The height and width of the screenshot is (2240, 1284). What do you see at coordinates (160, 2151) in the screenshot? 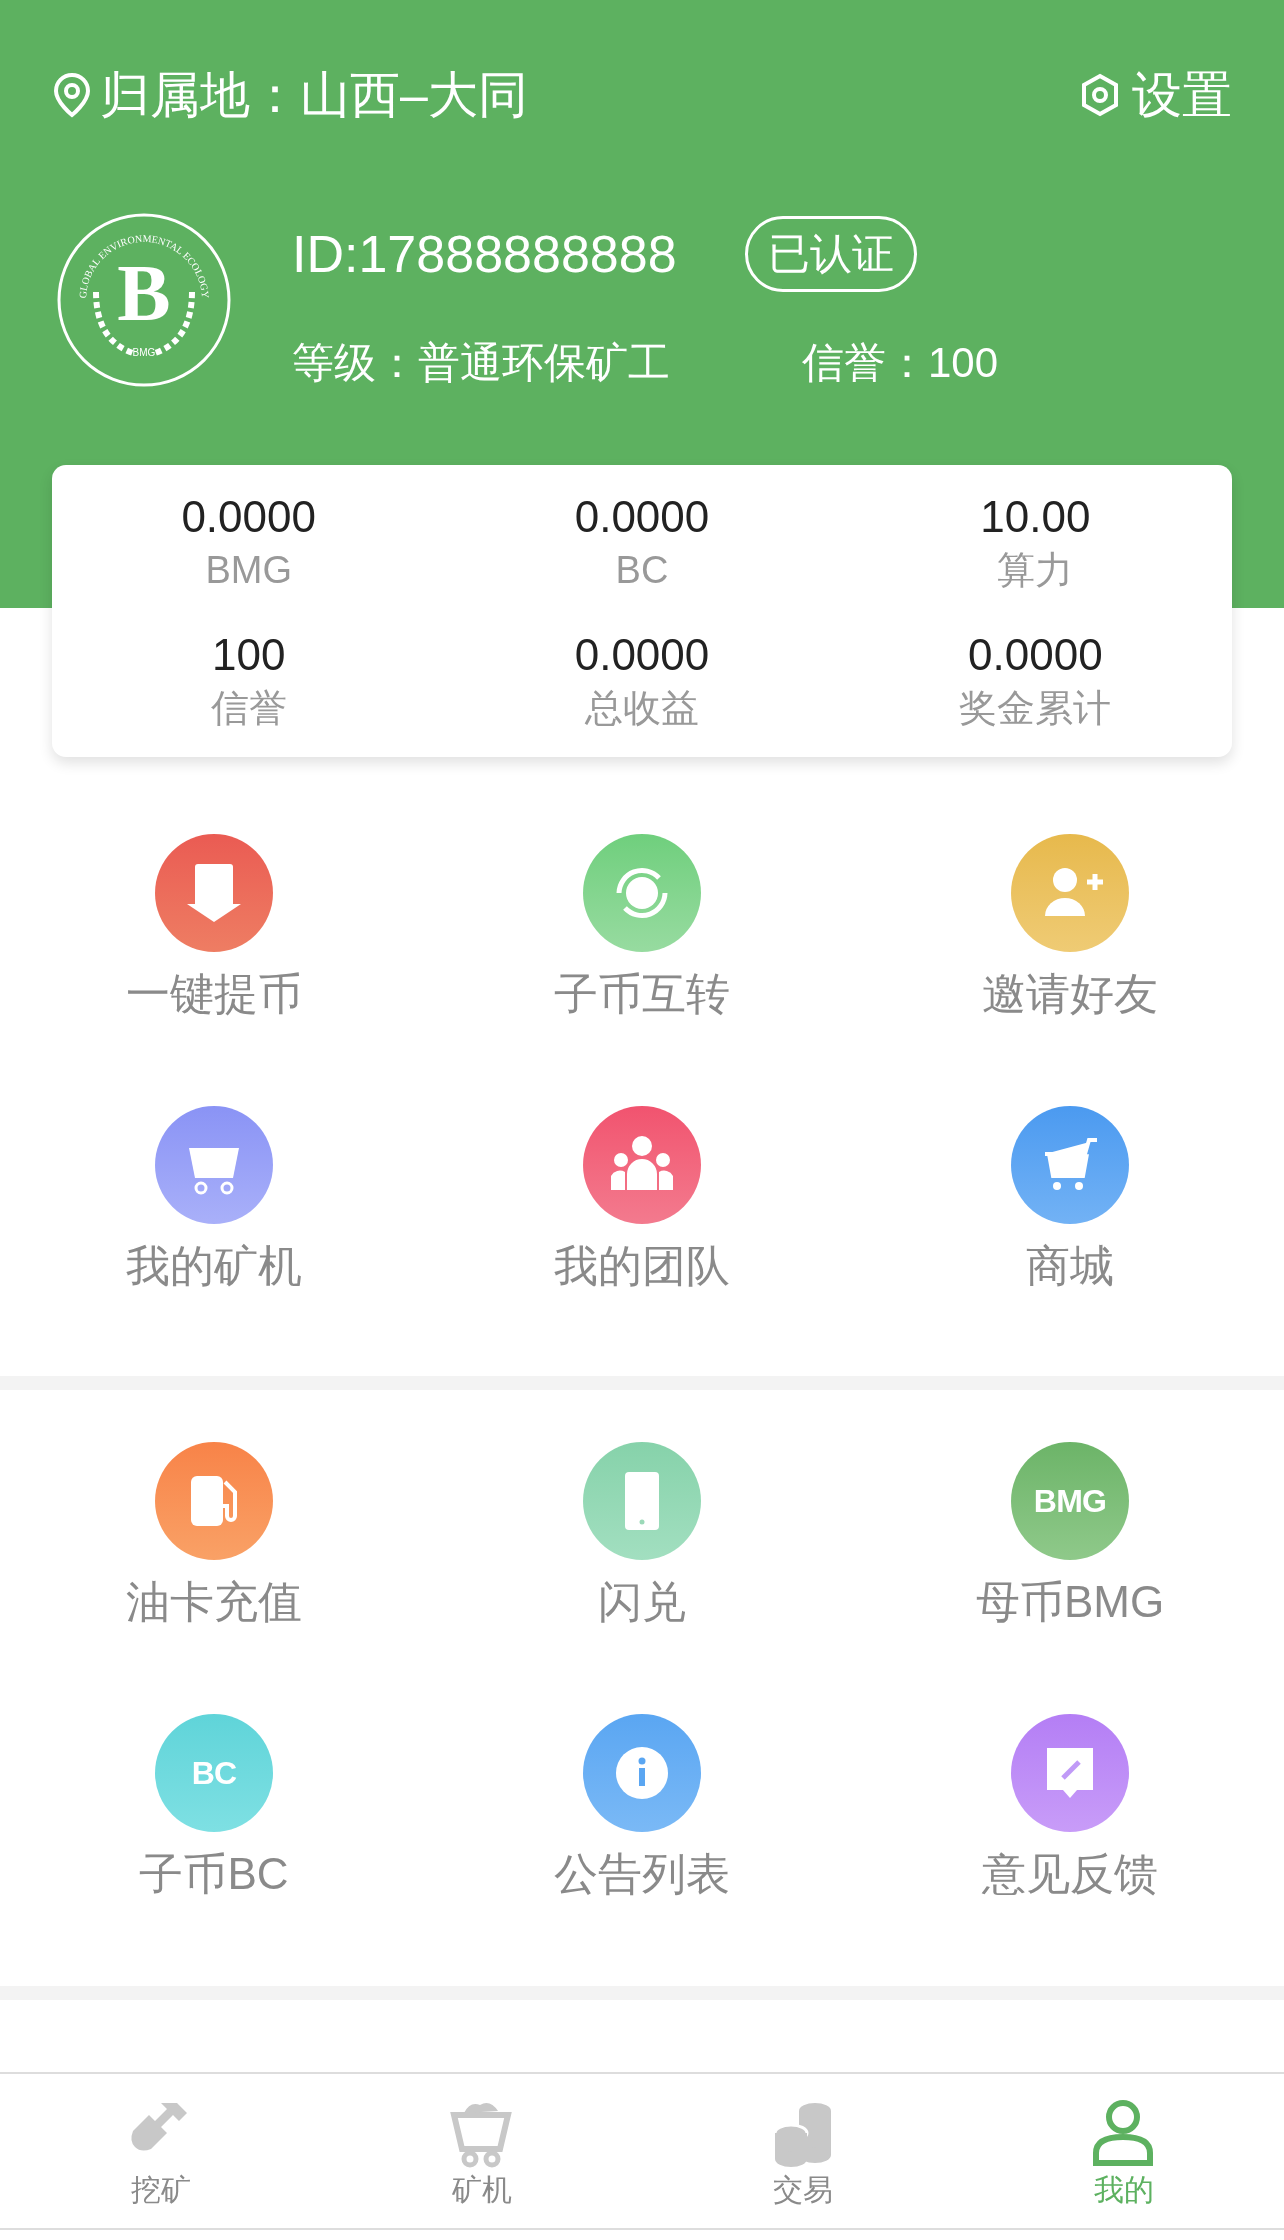
I see `nav-tab: 挖矿` at bounding box center [160, 2151].